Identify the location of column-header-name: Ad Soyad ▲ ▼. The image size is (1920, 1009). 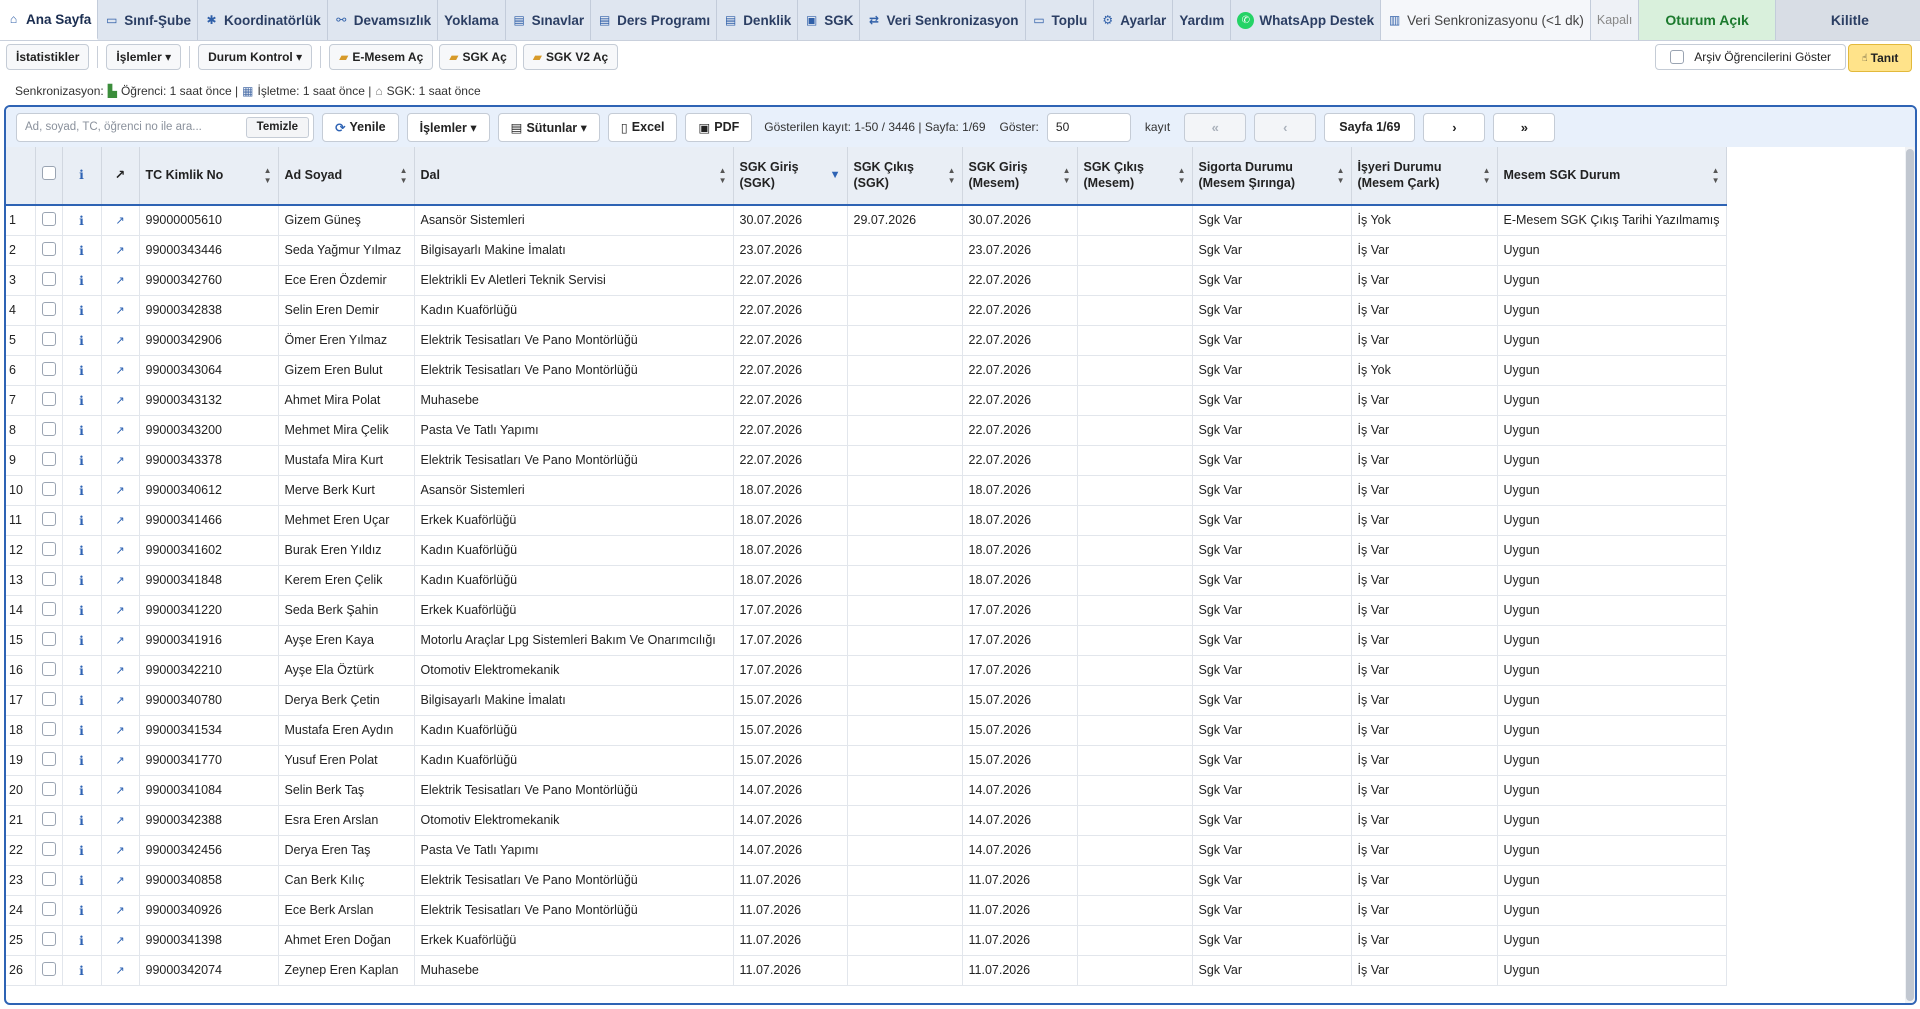
(346, 176).